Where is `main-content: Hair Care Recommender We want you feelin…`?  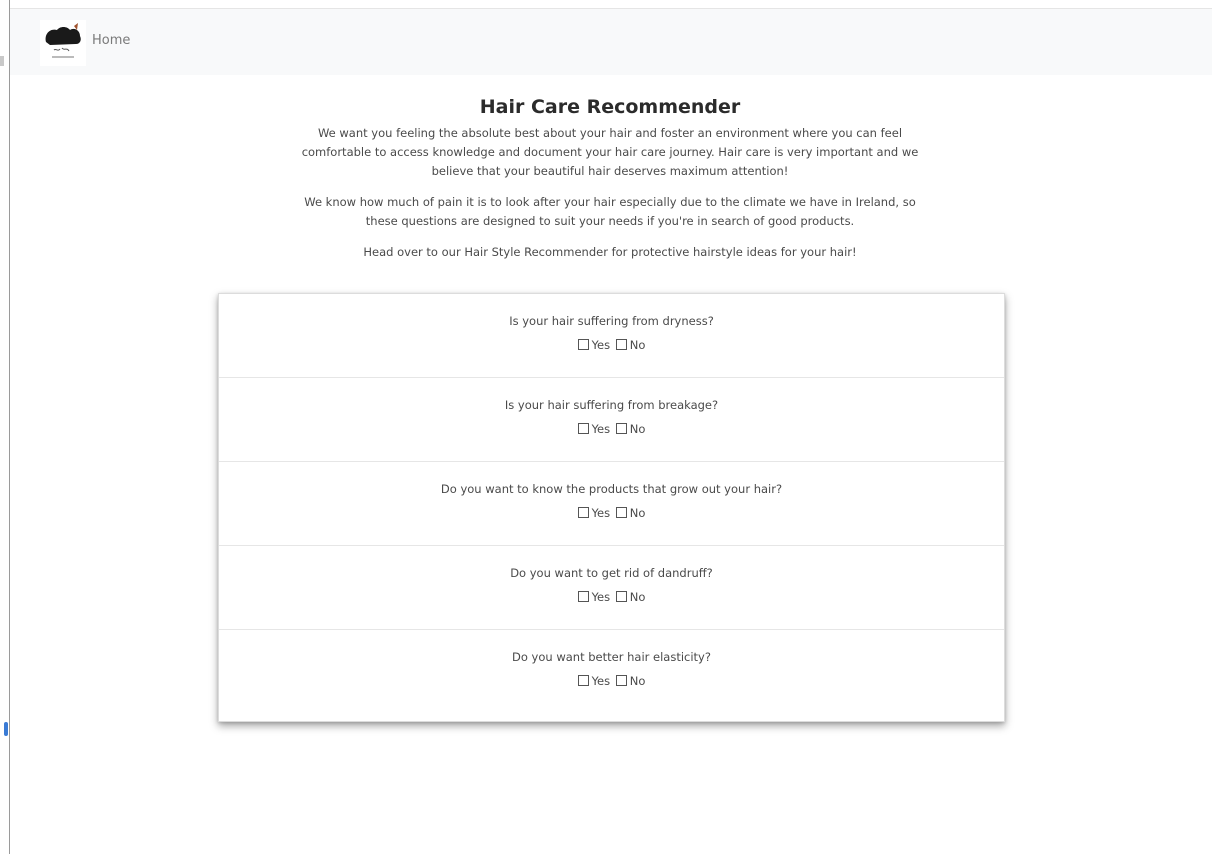
main-content: Hair Care Recommender We want you feelin… is located at coordinates (610, 185).